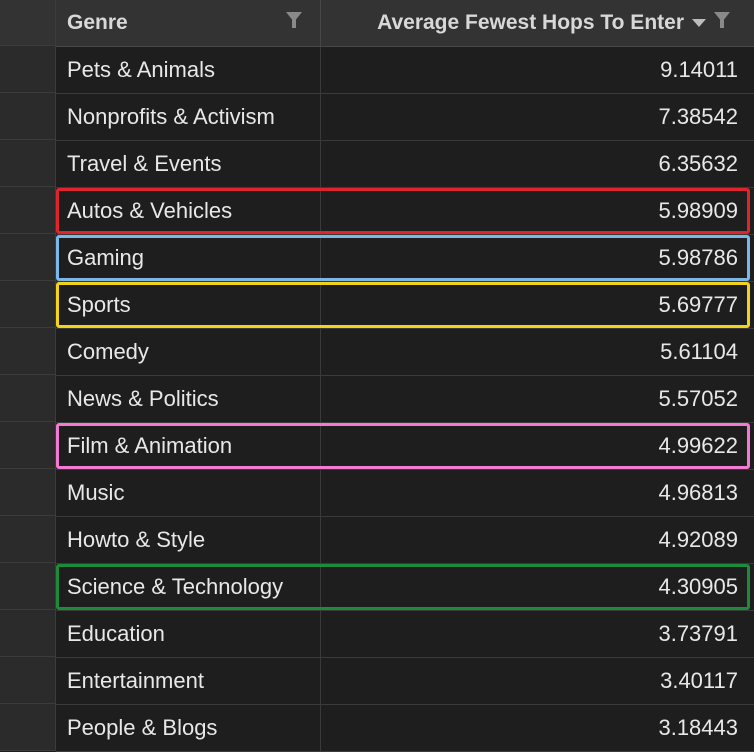 The height and width of the screenshot is (752, 754). I want to click on cell-genre: Music, so click(188, 493).